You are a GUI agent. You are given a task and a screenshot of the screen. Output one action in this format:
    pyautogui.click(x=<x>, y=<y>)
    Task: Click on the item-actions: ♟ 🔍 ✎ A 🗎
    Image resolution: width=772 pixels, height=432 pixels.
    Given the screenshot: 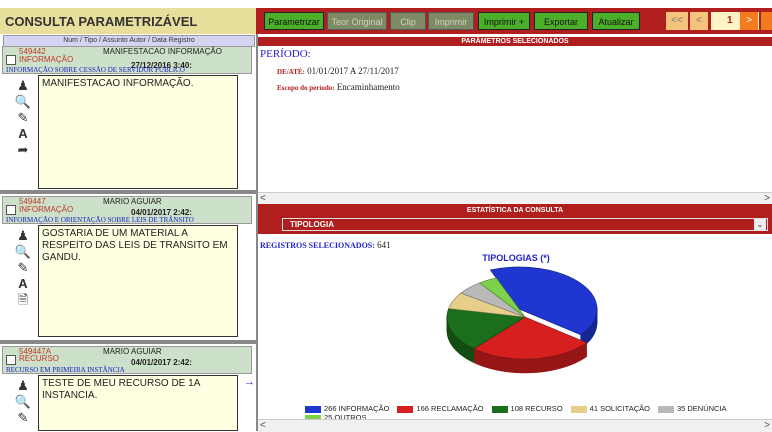 What is the action you would take?
    pyautogui.click(x=23, y=268)
    